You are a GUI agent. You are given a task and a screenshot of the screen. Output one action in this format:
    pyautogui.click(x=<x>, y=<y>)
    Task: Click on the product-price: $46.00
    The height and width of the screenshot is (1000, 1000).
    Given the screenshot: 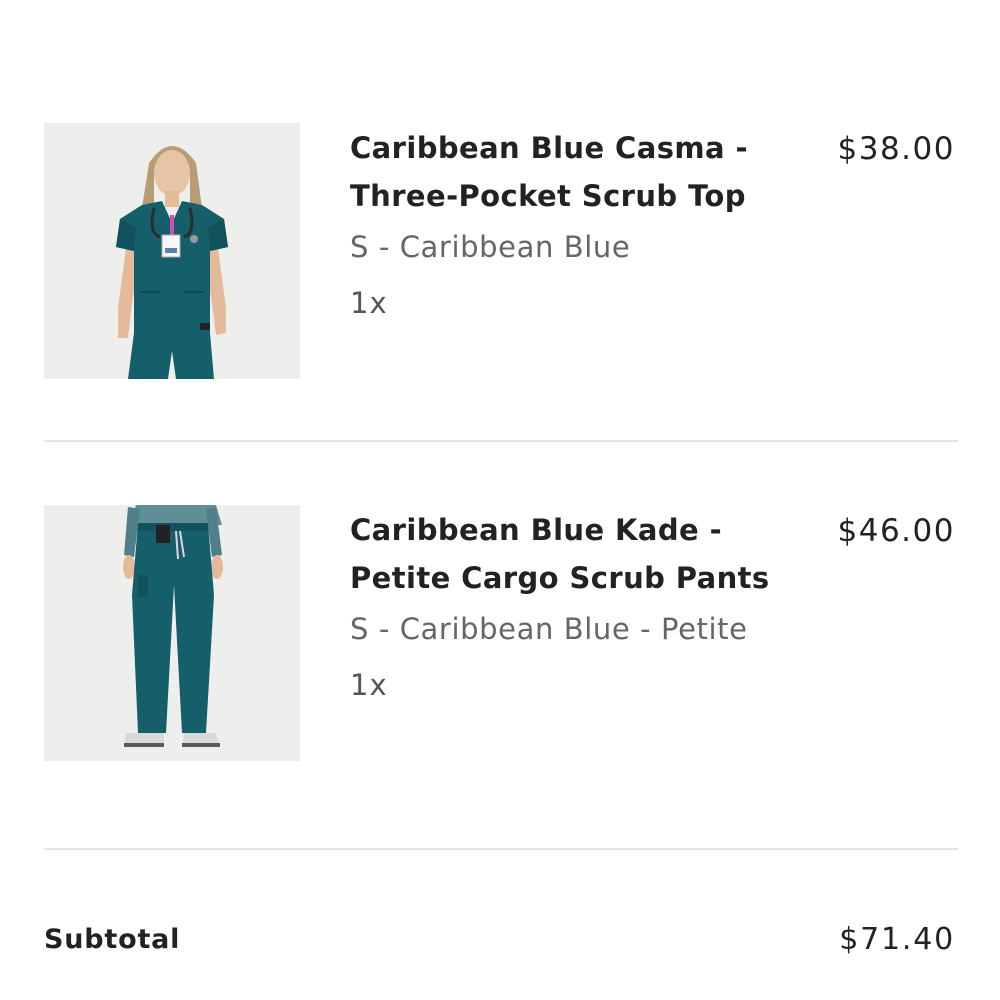 What is the action you would take?
    pyautogui.click(x=896, y=531)
    